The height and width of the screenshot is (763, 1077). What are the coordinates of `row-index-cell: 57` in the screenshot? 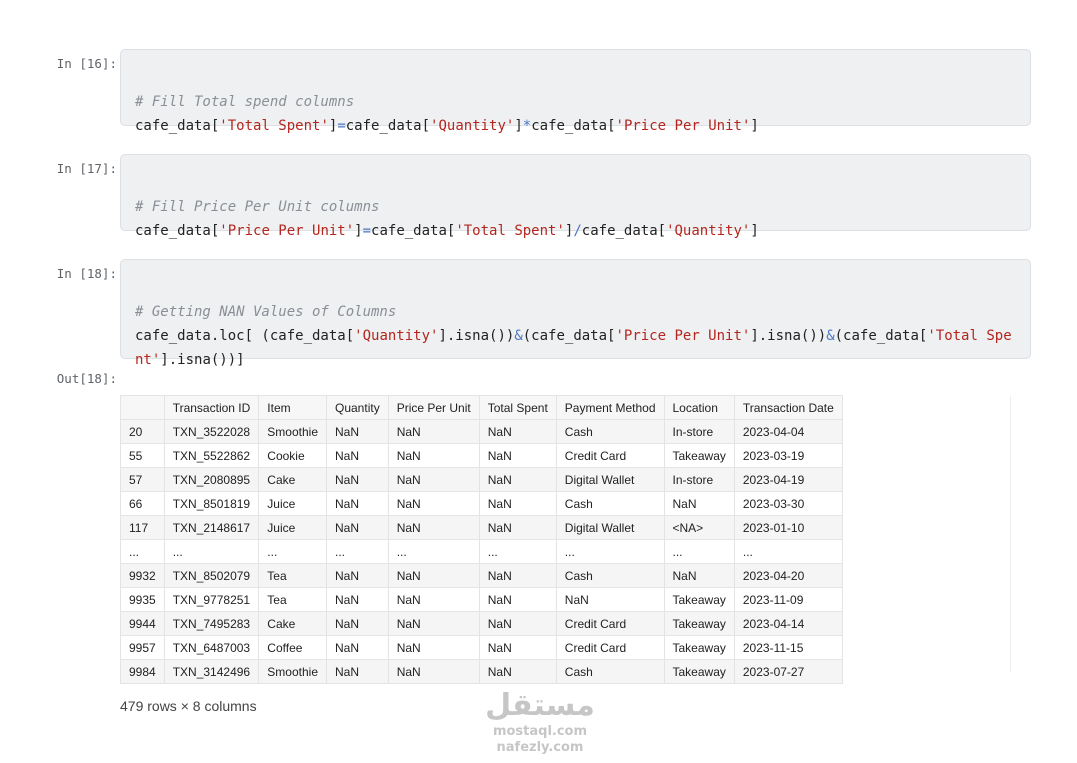 It's located at (142, 479).